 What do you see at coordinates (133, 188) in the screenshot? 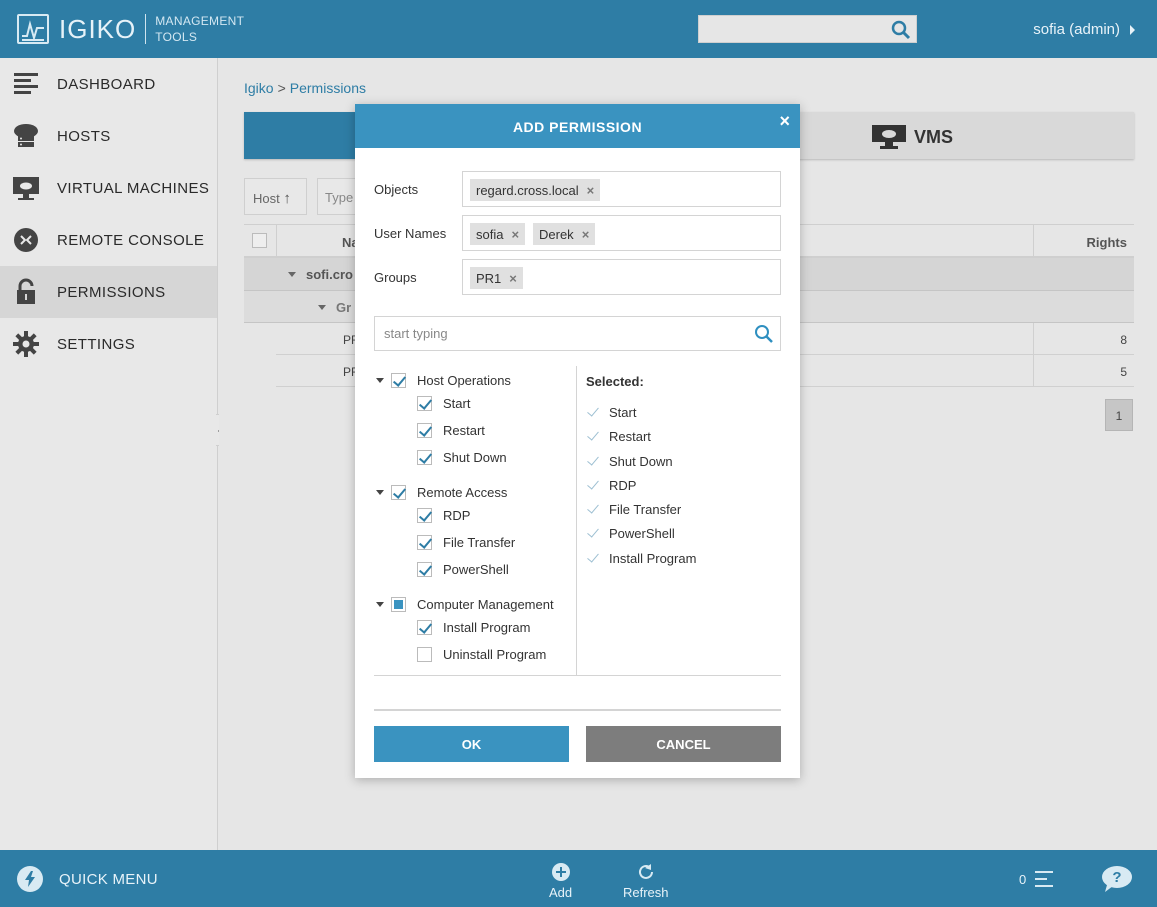
I see `sidebar-item-label: VIRTUAL MACHINES` at bounding box center [133, 188].